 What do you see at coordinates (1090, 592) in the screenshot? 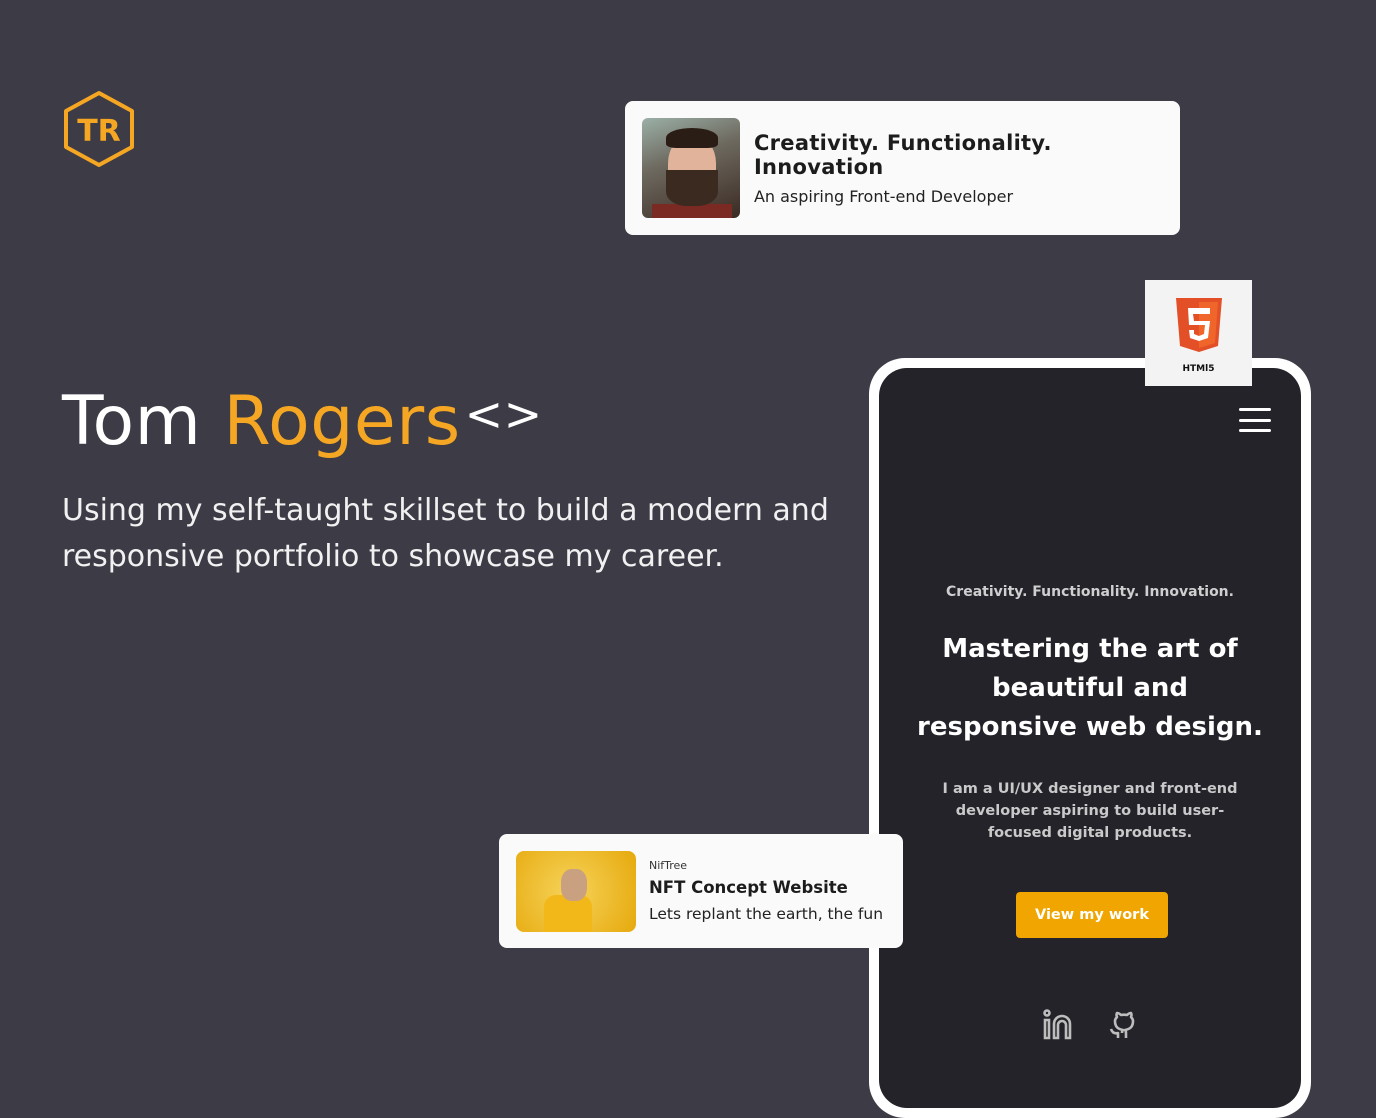
I see `phone-tagline: Creativity. Functionality. Innovation.` at bounding box center [1090, 592].